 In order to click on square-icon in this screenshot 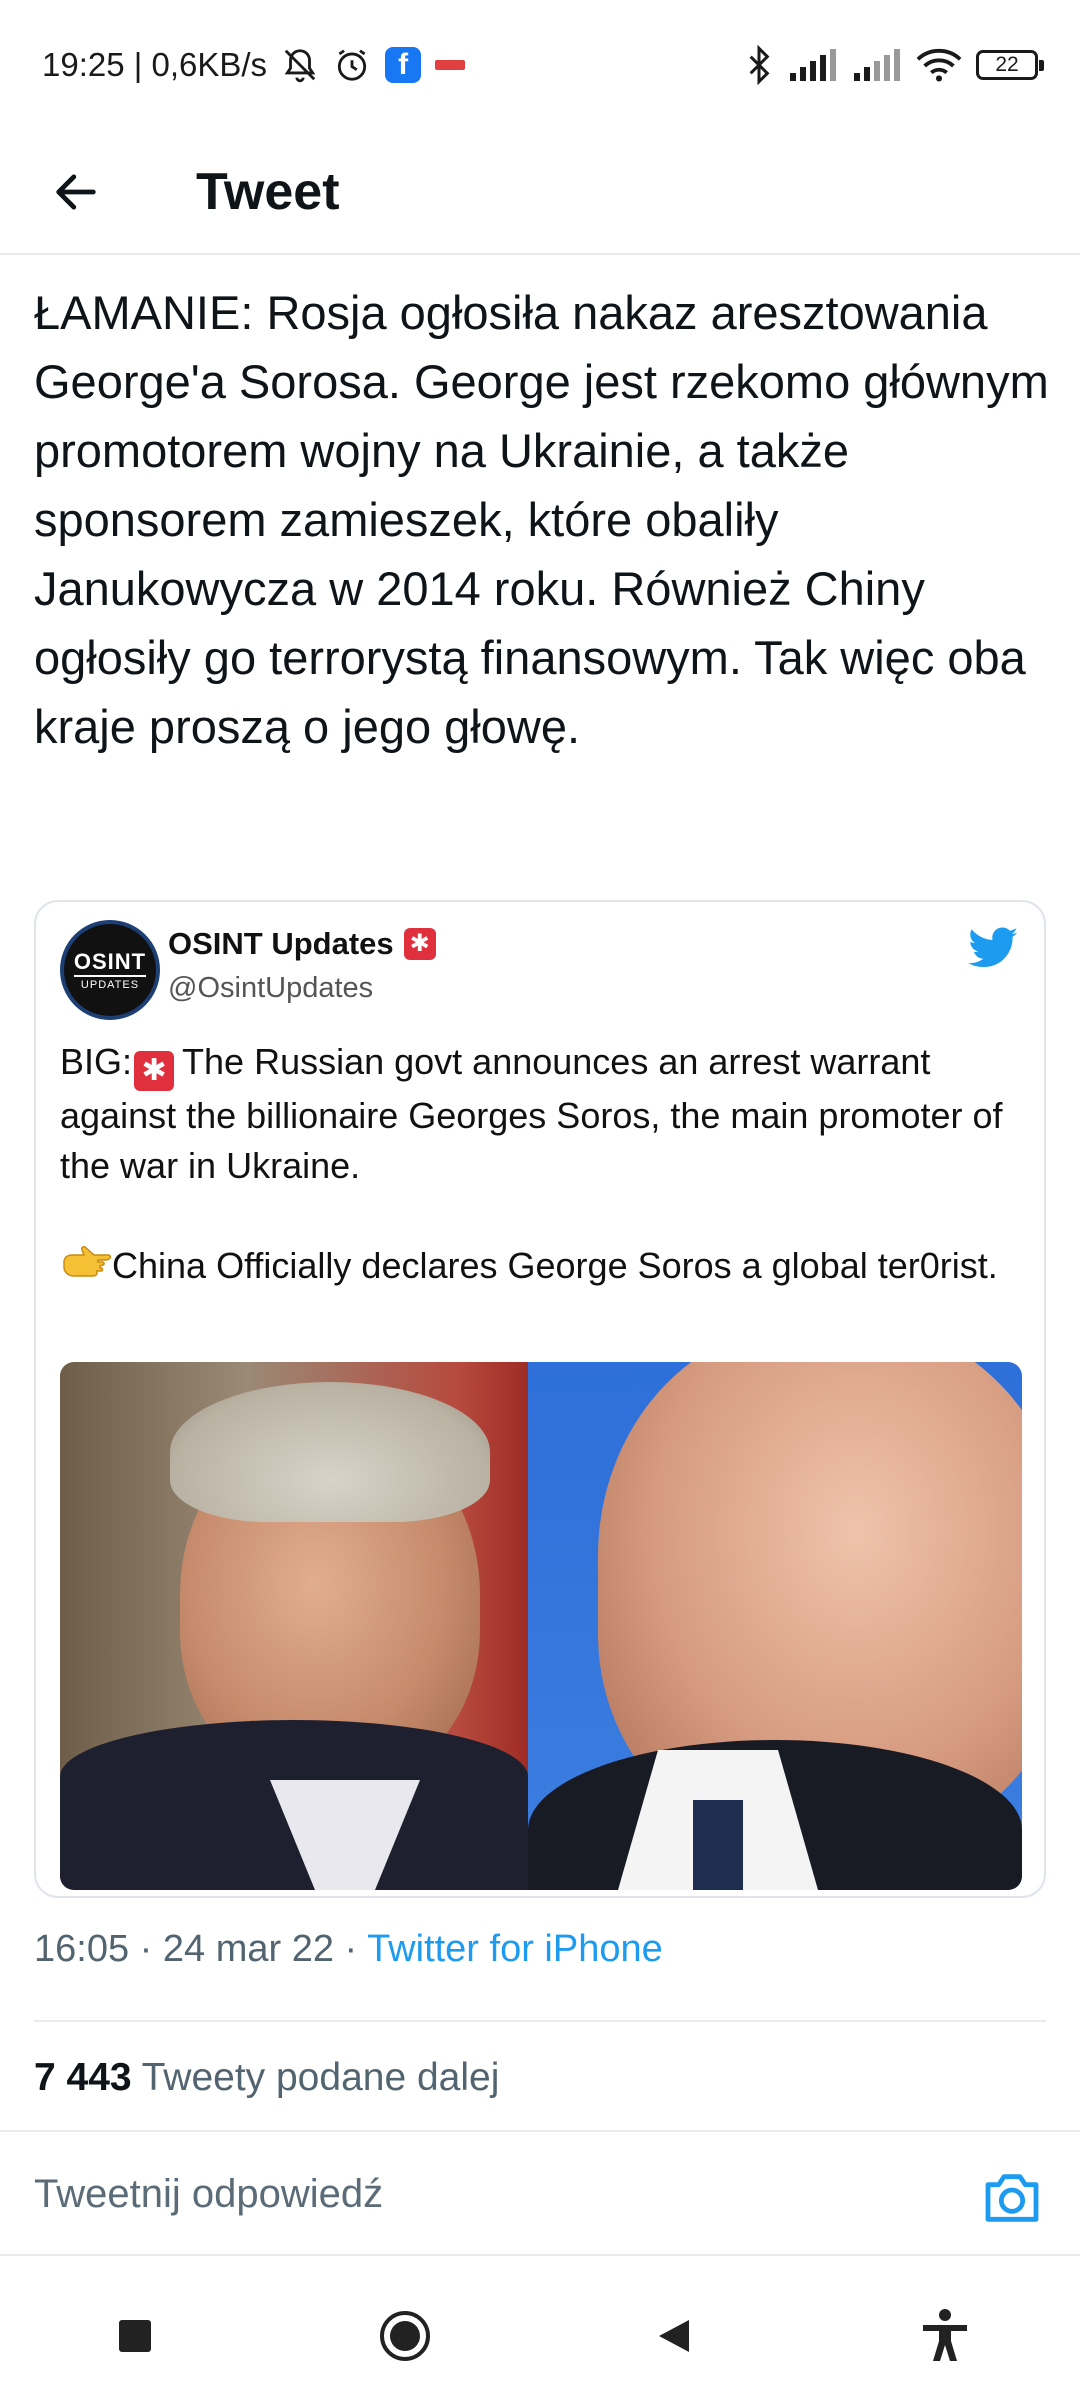, I will do `click(135, 2336)`.